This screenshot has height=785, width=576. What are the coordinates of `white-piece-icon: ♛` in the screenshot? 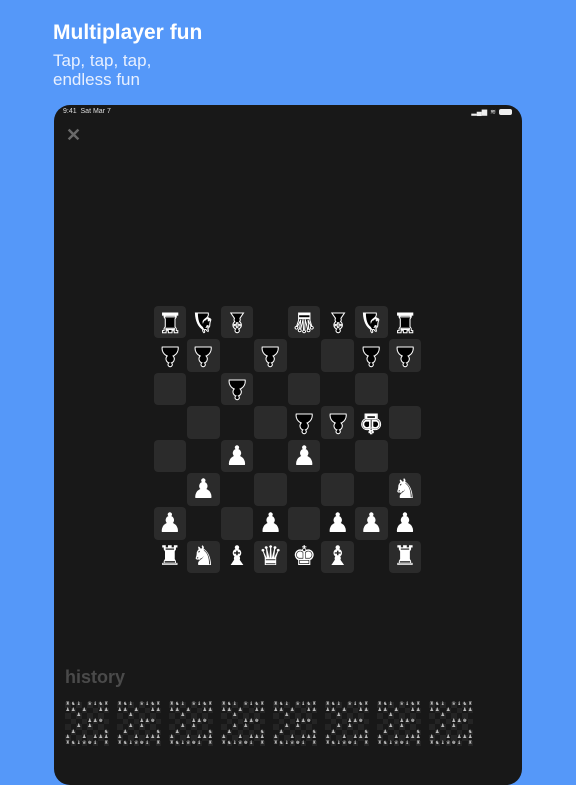 It's located at (270, 556).